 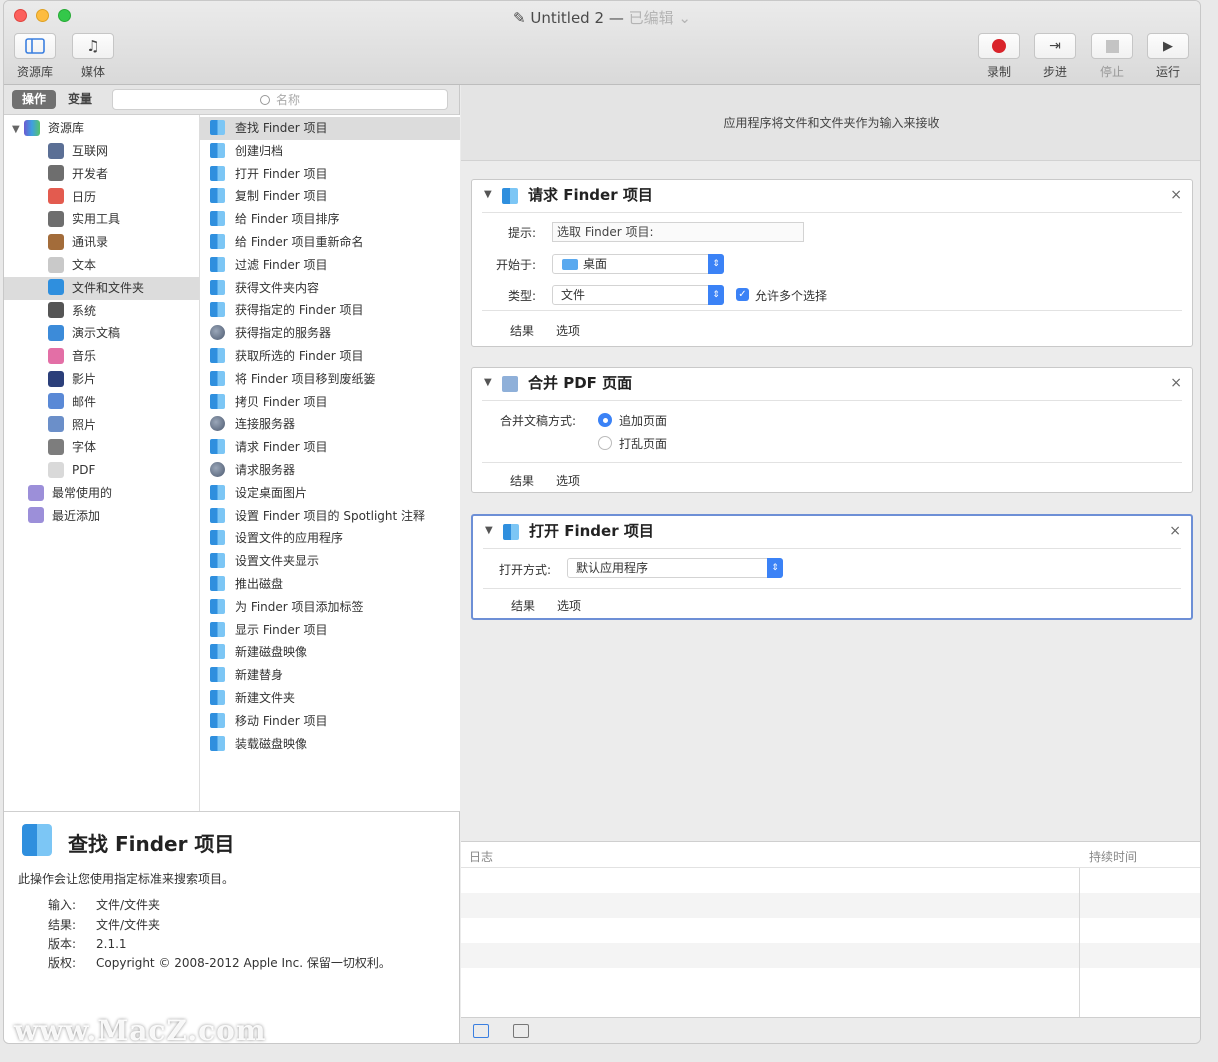 What do you see at coordinates (651, 18) in the screenshot?
I see `edited-label: 已编辑` at bounding box center [651, 18].